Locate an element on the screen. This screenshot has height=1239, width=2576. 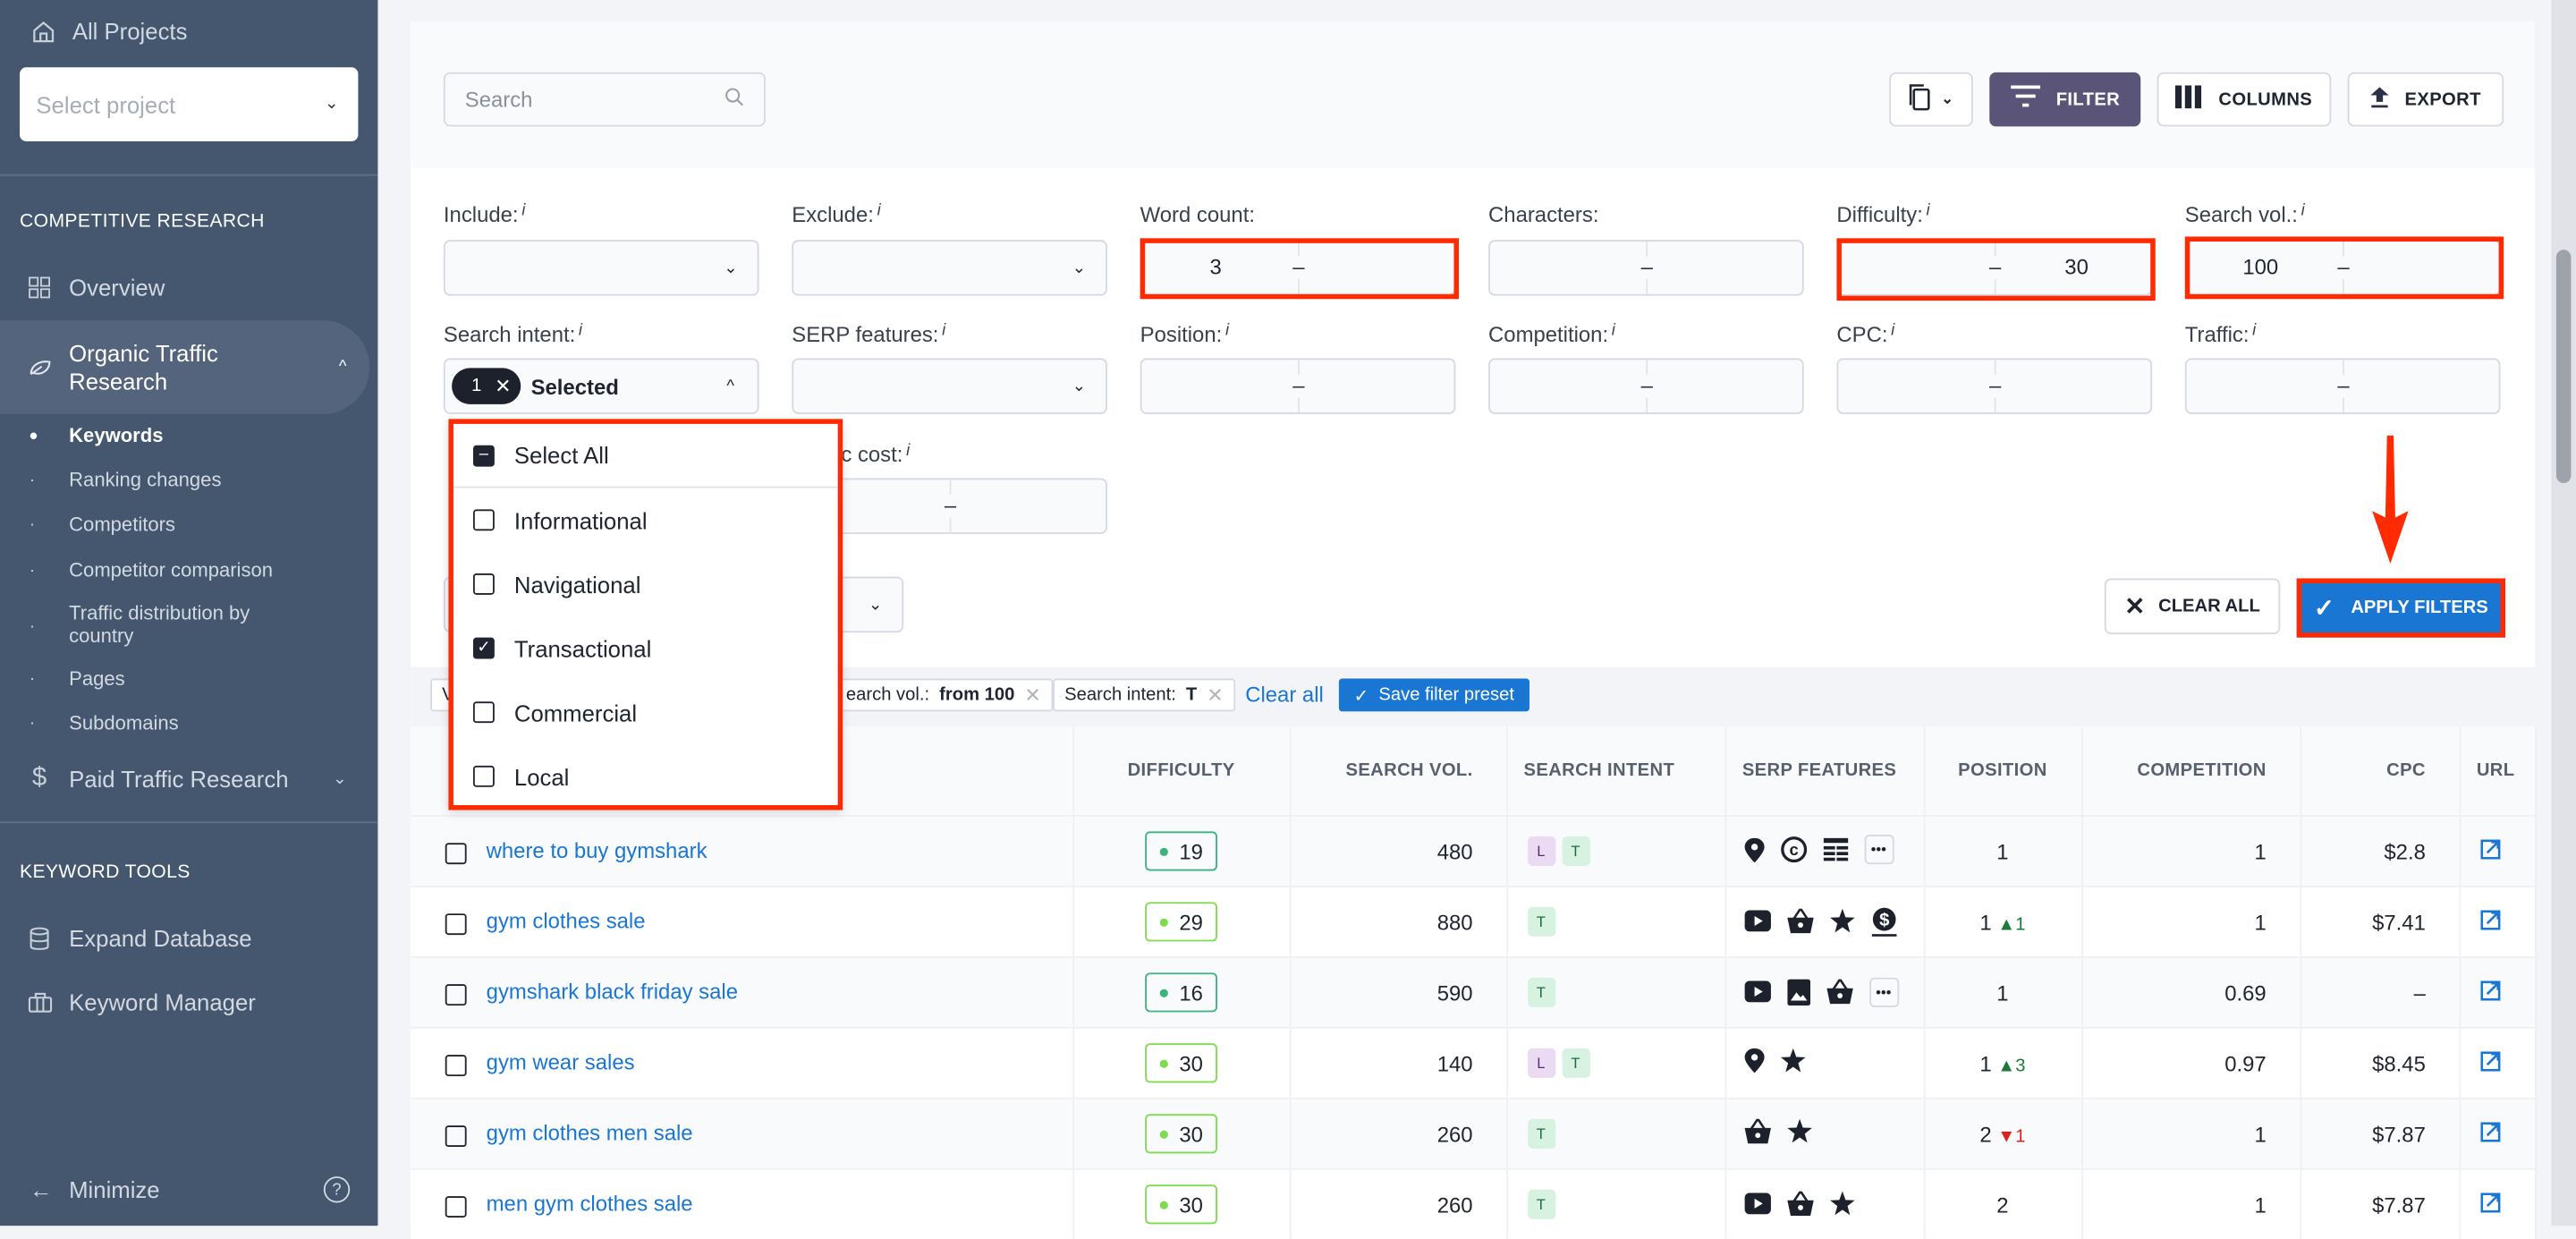
search-vol-from: 100 is located at coordinates (2260, 267).